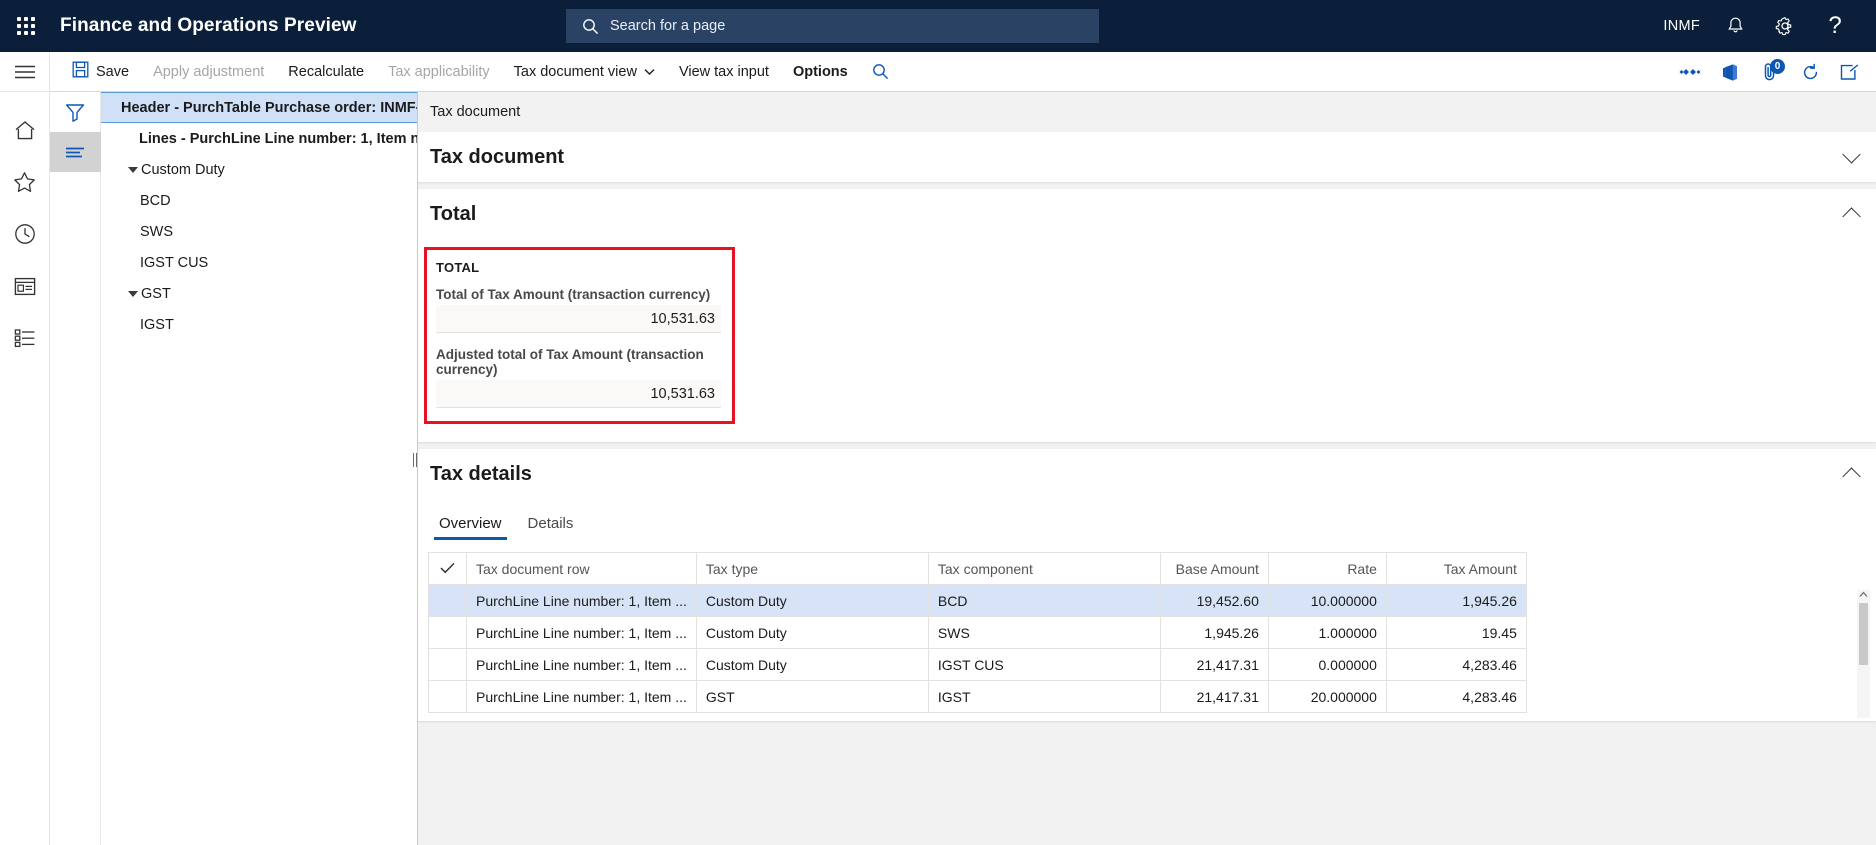  What do you see at coordinates (1730, 72) in the screenshot?
I see `office-apps-icon` at bounding box center [1730, 72].